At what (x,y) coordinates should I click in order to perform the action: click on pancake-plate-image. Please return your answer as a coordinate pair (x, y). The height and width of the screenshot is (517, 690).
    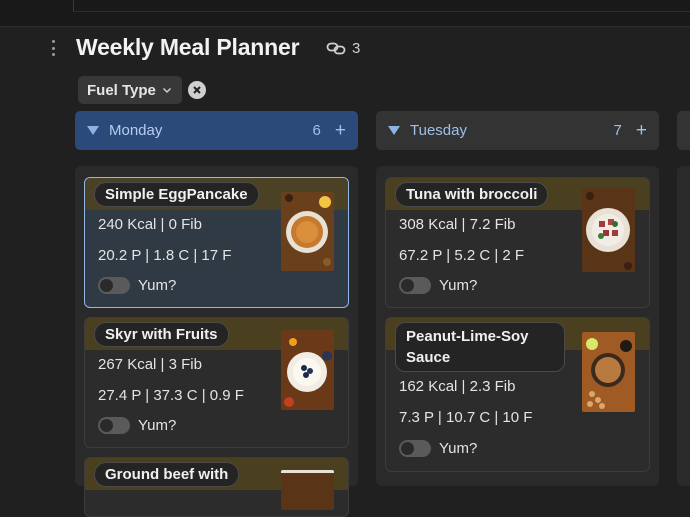
    Looking at the image, I should click on (307, 231).